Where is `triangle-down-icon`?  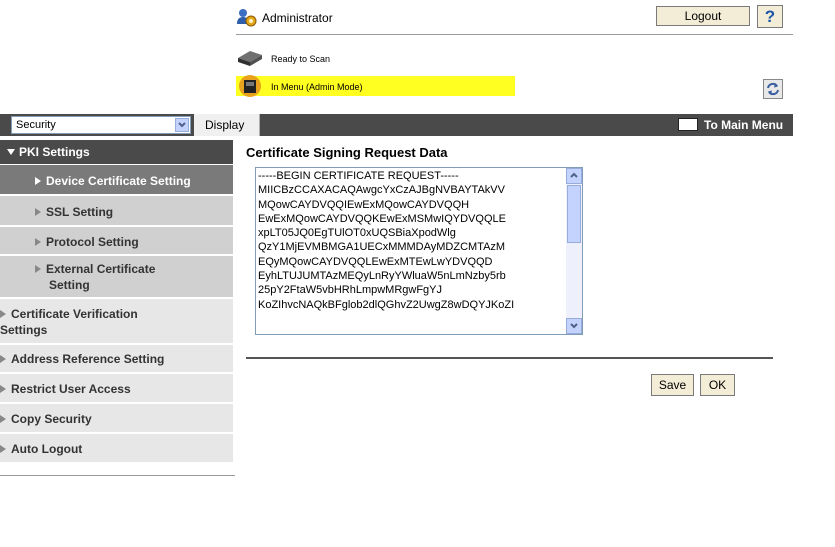 triangle-down-icon is located at coordinates (11, 151).